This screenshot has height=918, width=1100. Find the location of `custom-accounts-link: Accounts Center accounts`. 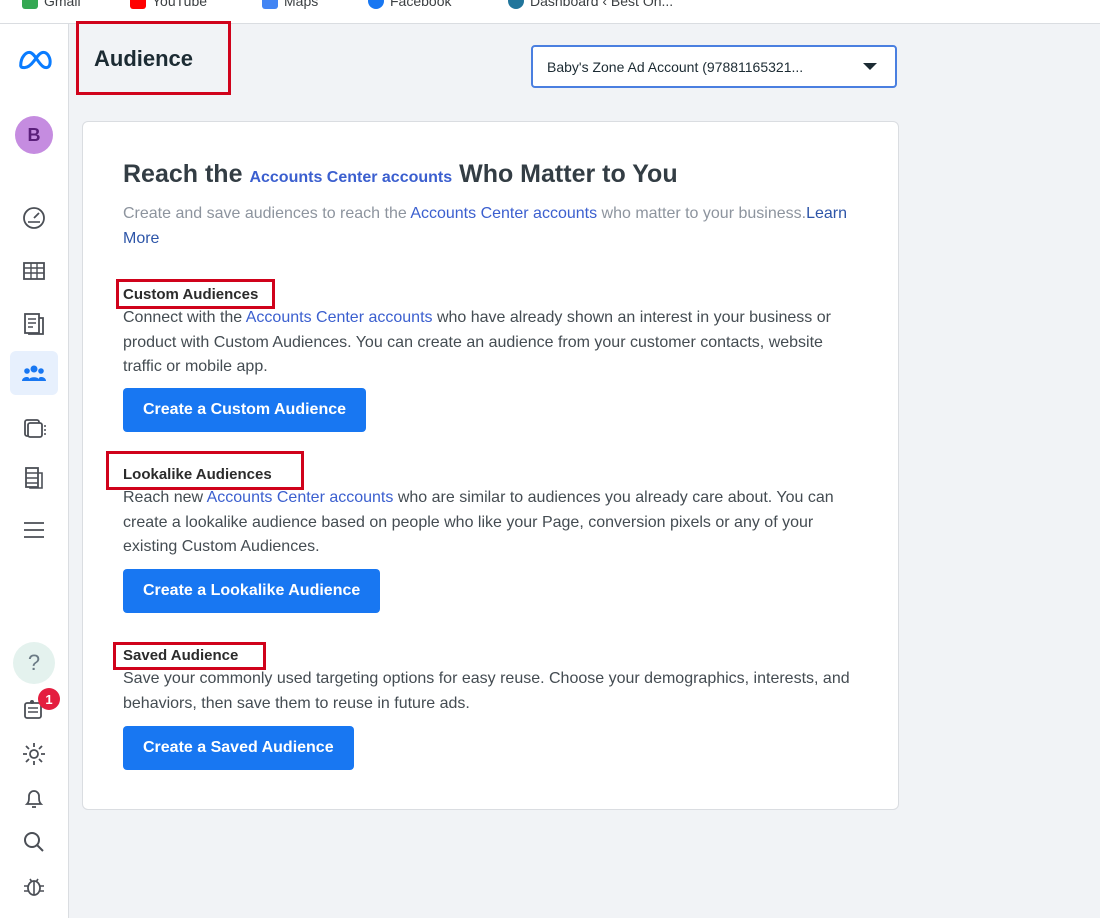

custom-accounts-link: Accounts Center accounts is located at coordinates (339, 317).